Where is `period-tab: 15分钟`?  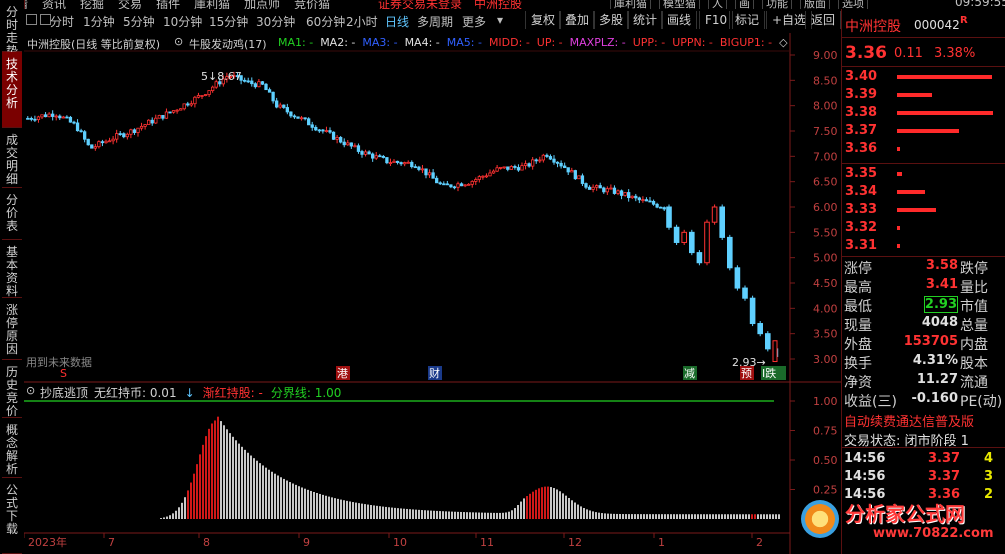 period-tab: 15分钟 is located at coordinates (228, 21).